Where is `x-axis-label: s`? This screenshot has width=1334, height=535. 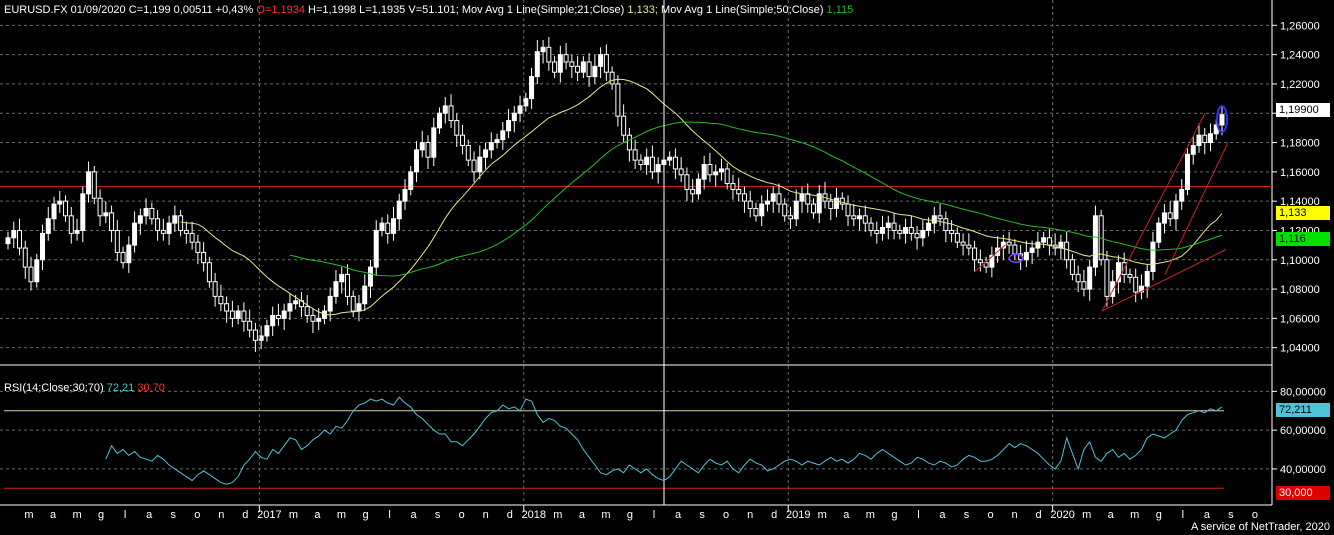 x-axis-label: s is located at coordinates (967, 515).